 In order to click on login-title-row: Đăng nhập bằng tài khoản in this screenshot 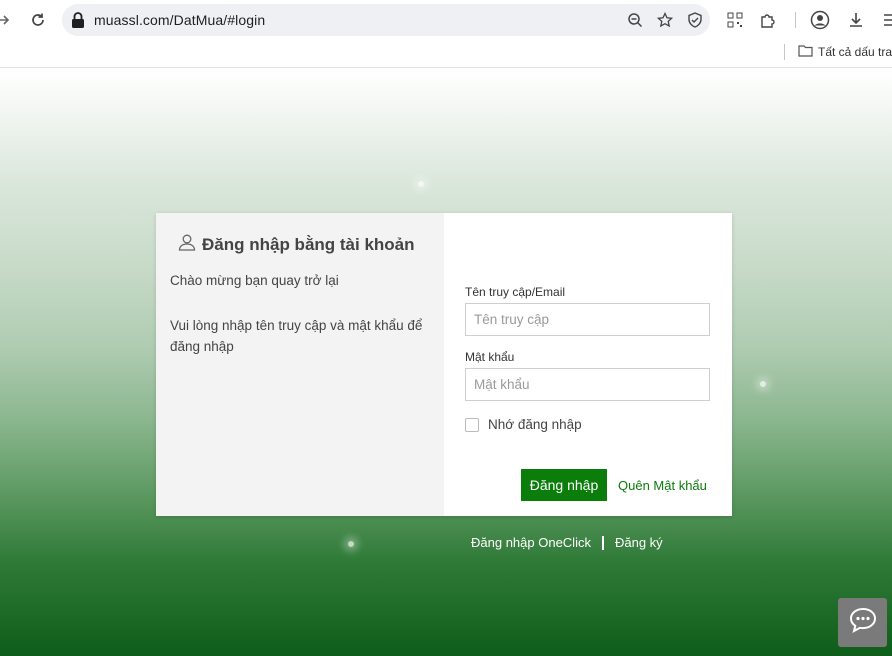, I will do `click(296, 244)`.